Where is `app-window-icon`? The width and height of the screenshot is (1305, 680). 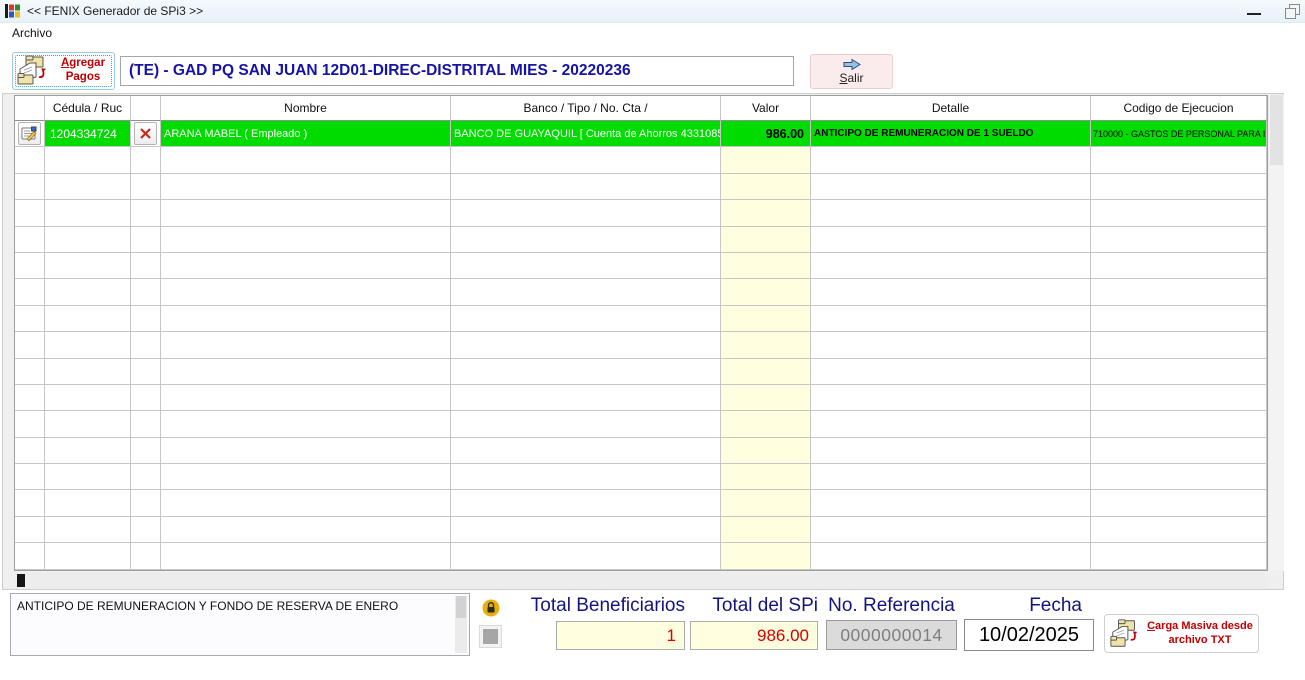 app-window-icon is located at coordinates (12, 11).